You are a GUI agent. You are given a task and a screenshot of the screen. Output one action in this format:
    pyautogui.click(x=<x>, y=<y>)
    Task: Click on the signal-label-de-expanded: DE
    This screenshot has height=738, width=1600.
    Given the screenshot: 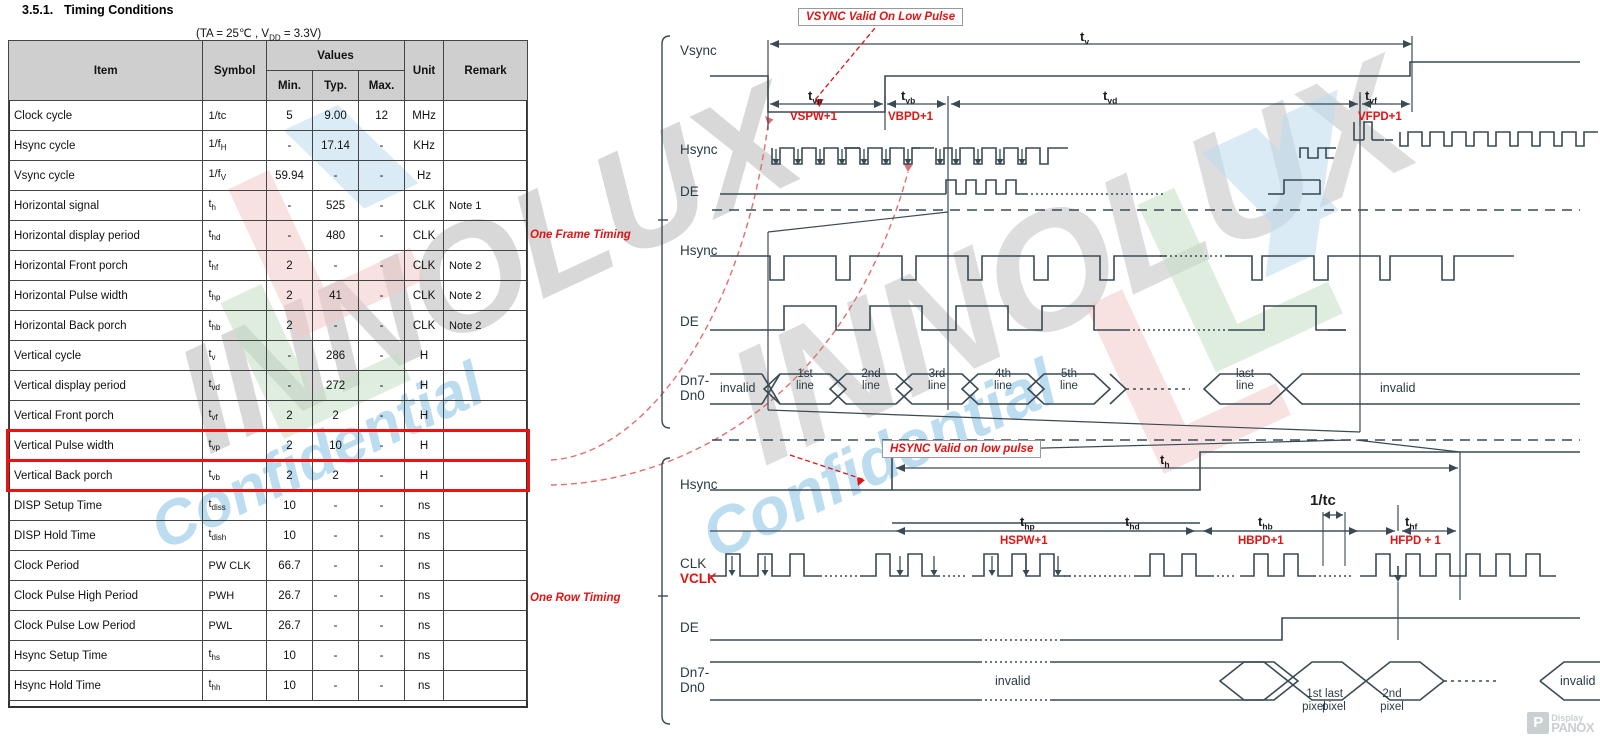 What is the action you would take?
    pyautogui.click(x=689, y=321)
    